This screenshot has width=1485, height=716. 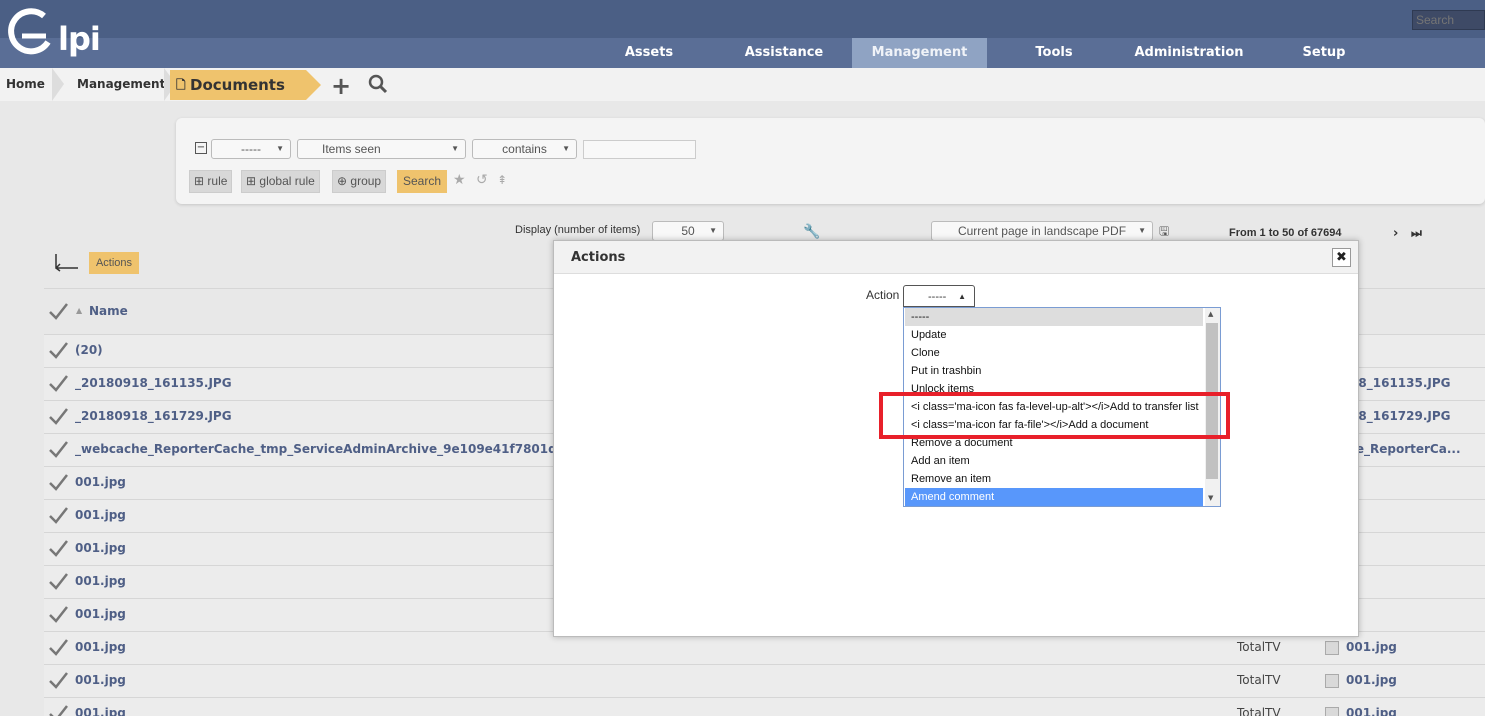 I want to click on action-option: Update, so click(x=1054, y=335).